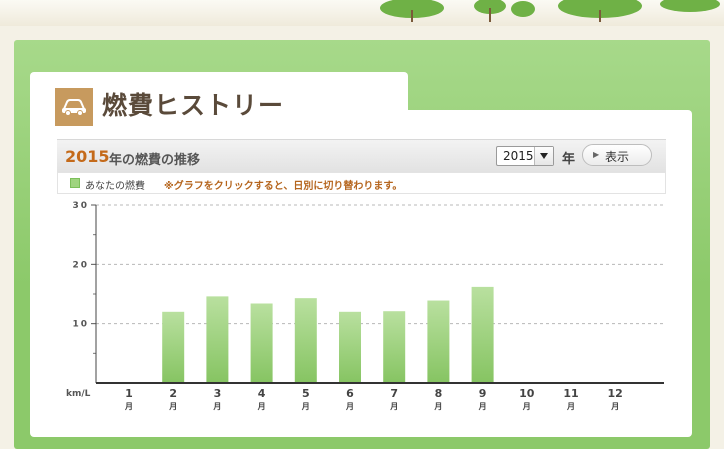  I want to click on x-tick-label: 8, so click(439, 393).